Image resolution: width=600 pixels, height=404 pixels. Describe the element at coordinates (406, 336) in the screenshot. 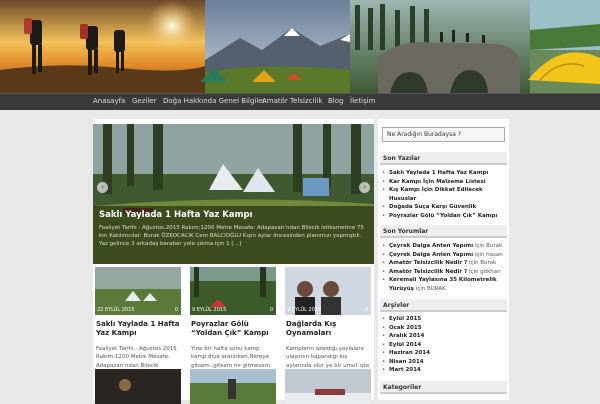

I see `archive-link: Aralık 2014` at that location.